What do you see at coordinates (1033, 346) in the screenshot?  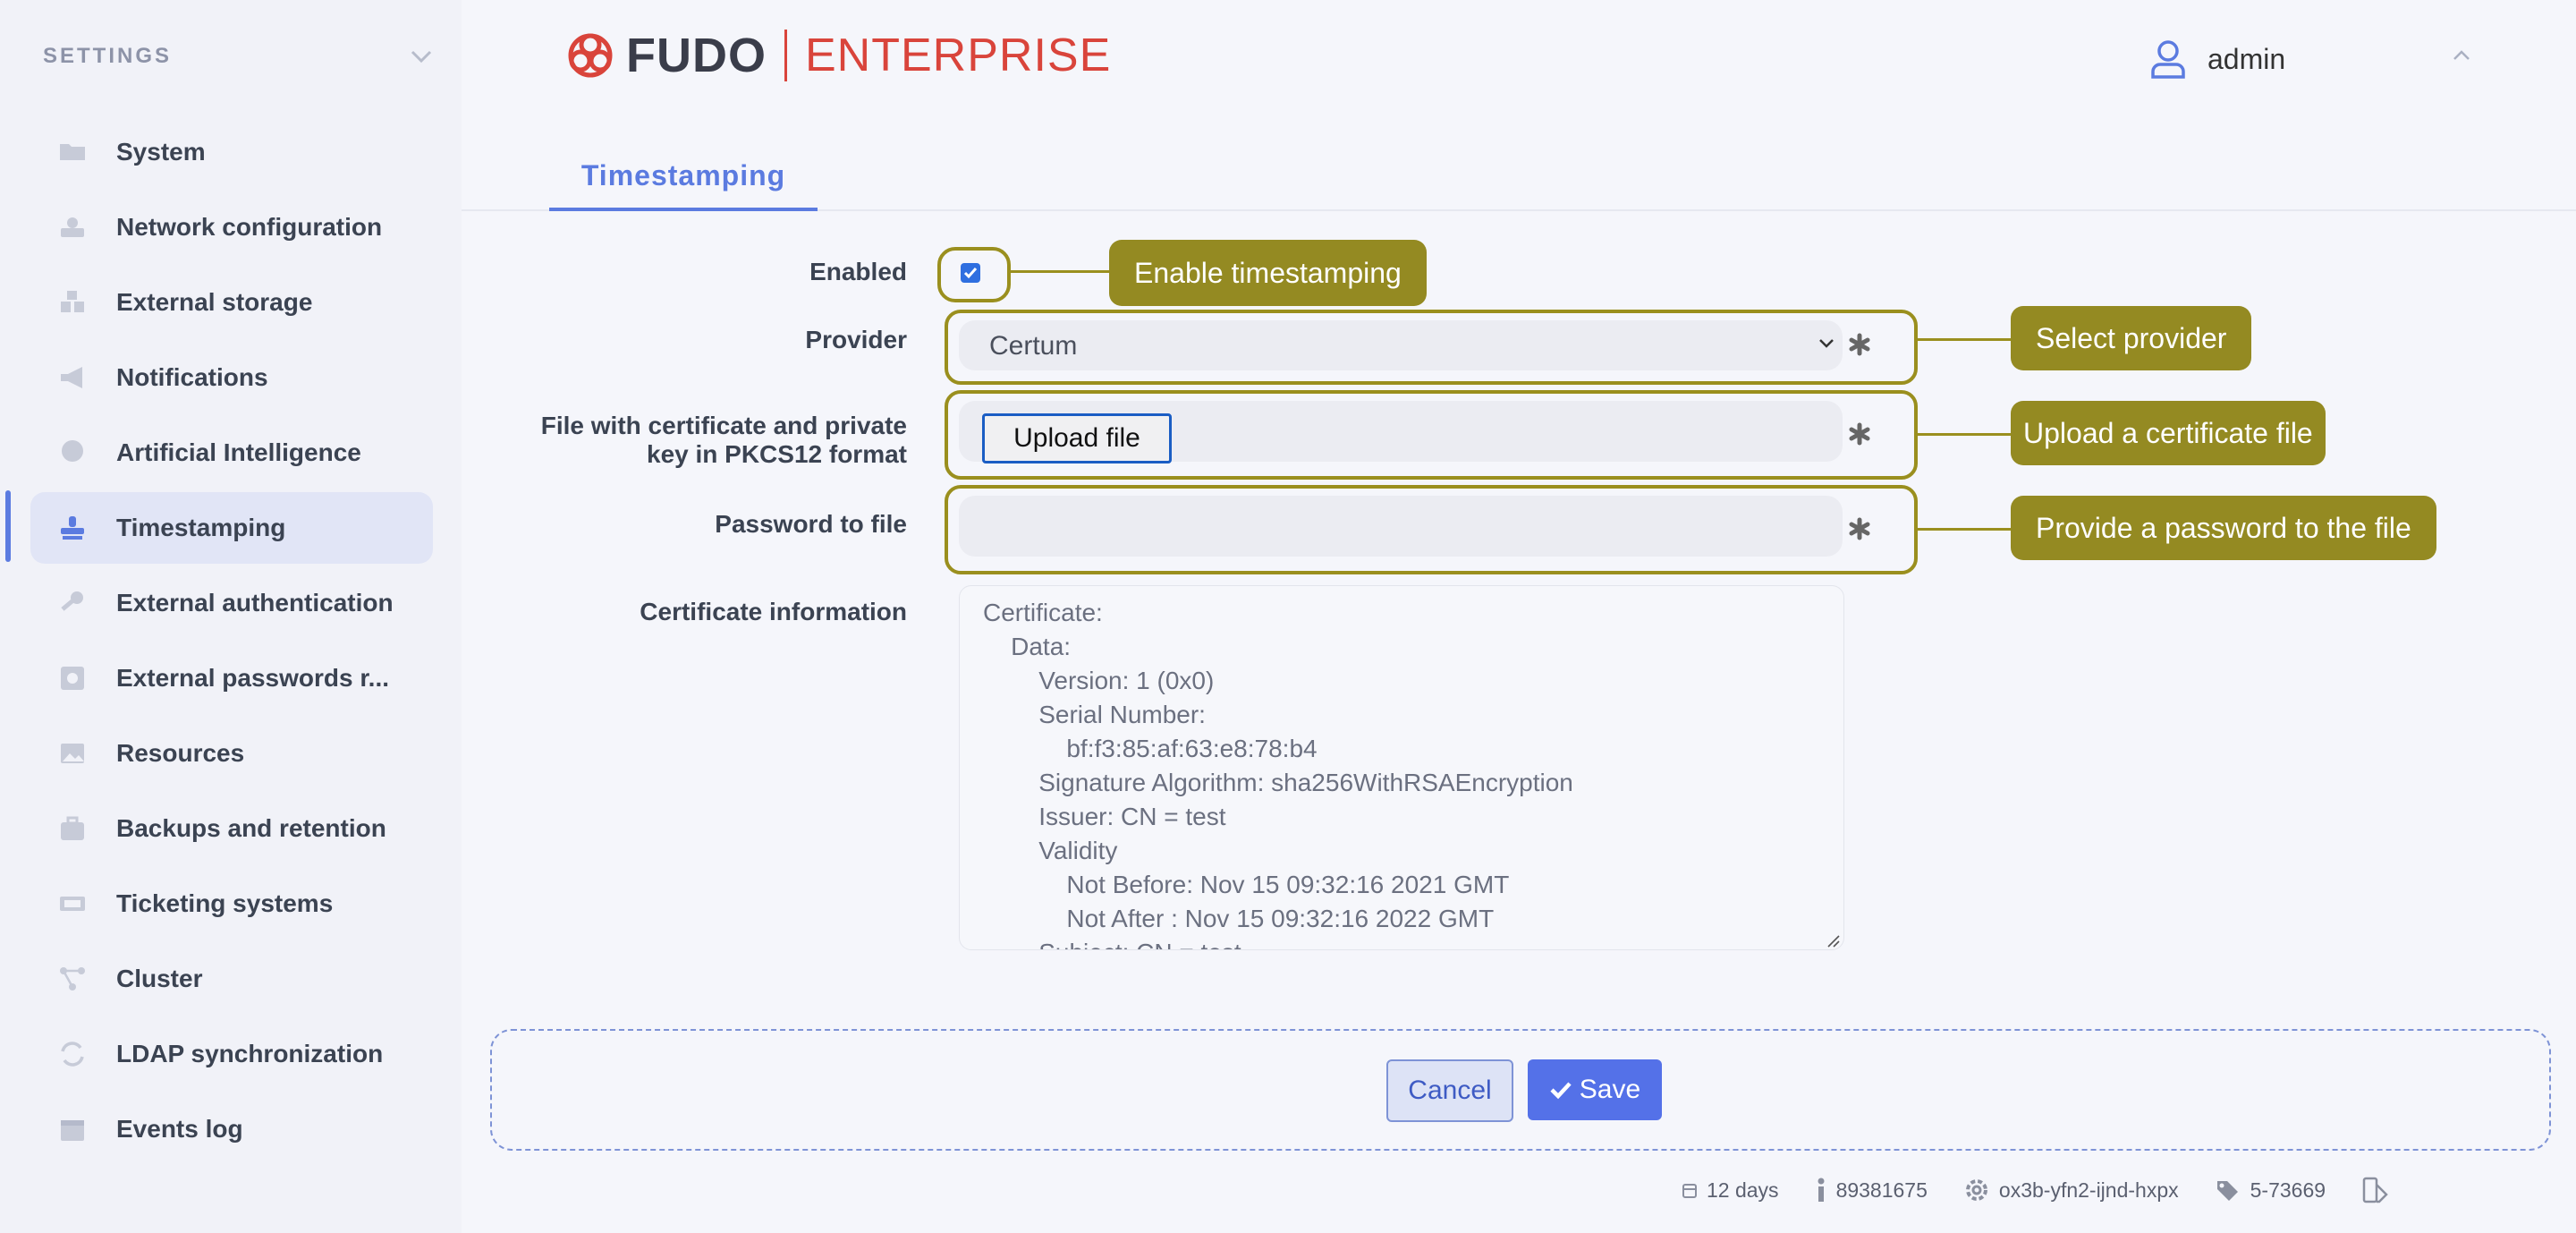 I see `provider-value: Certum` at bounding box center [1033, 346].